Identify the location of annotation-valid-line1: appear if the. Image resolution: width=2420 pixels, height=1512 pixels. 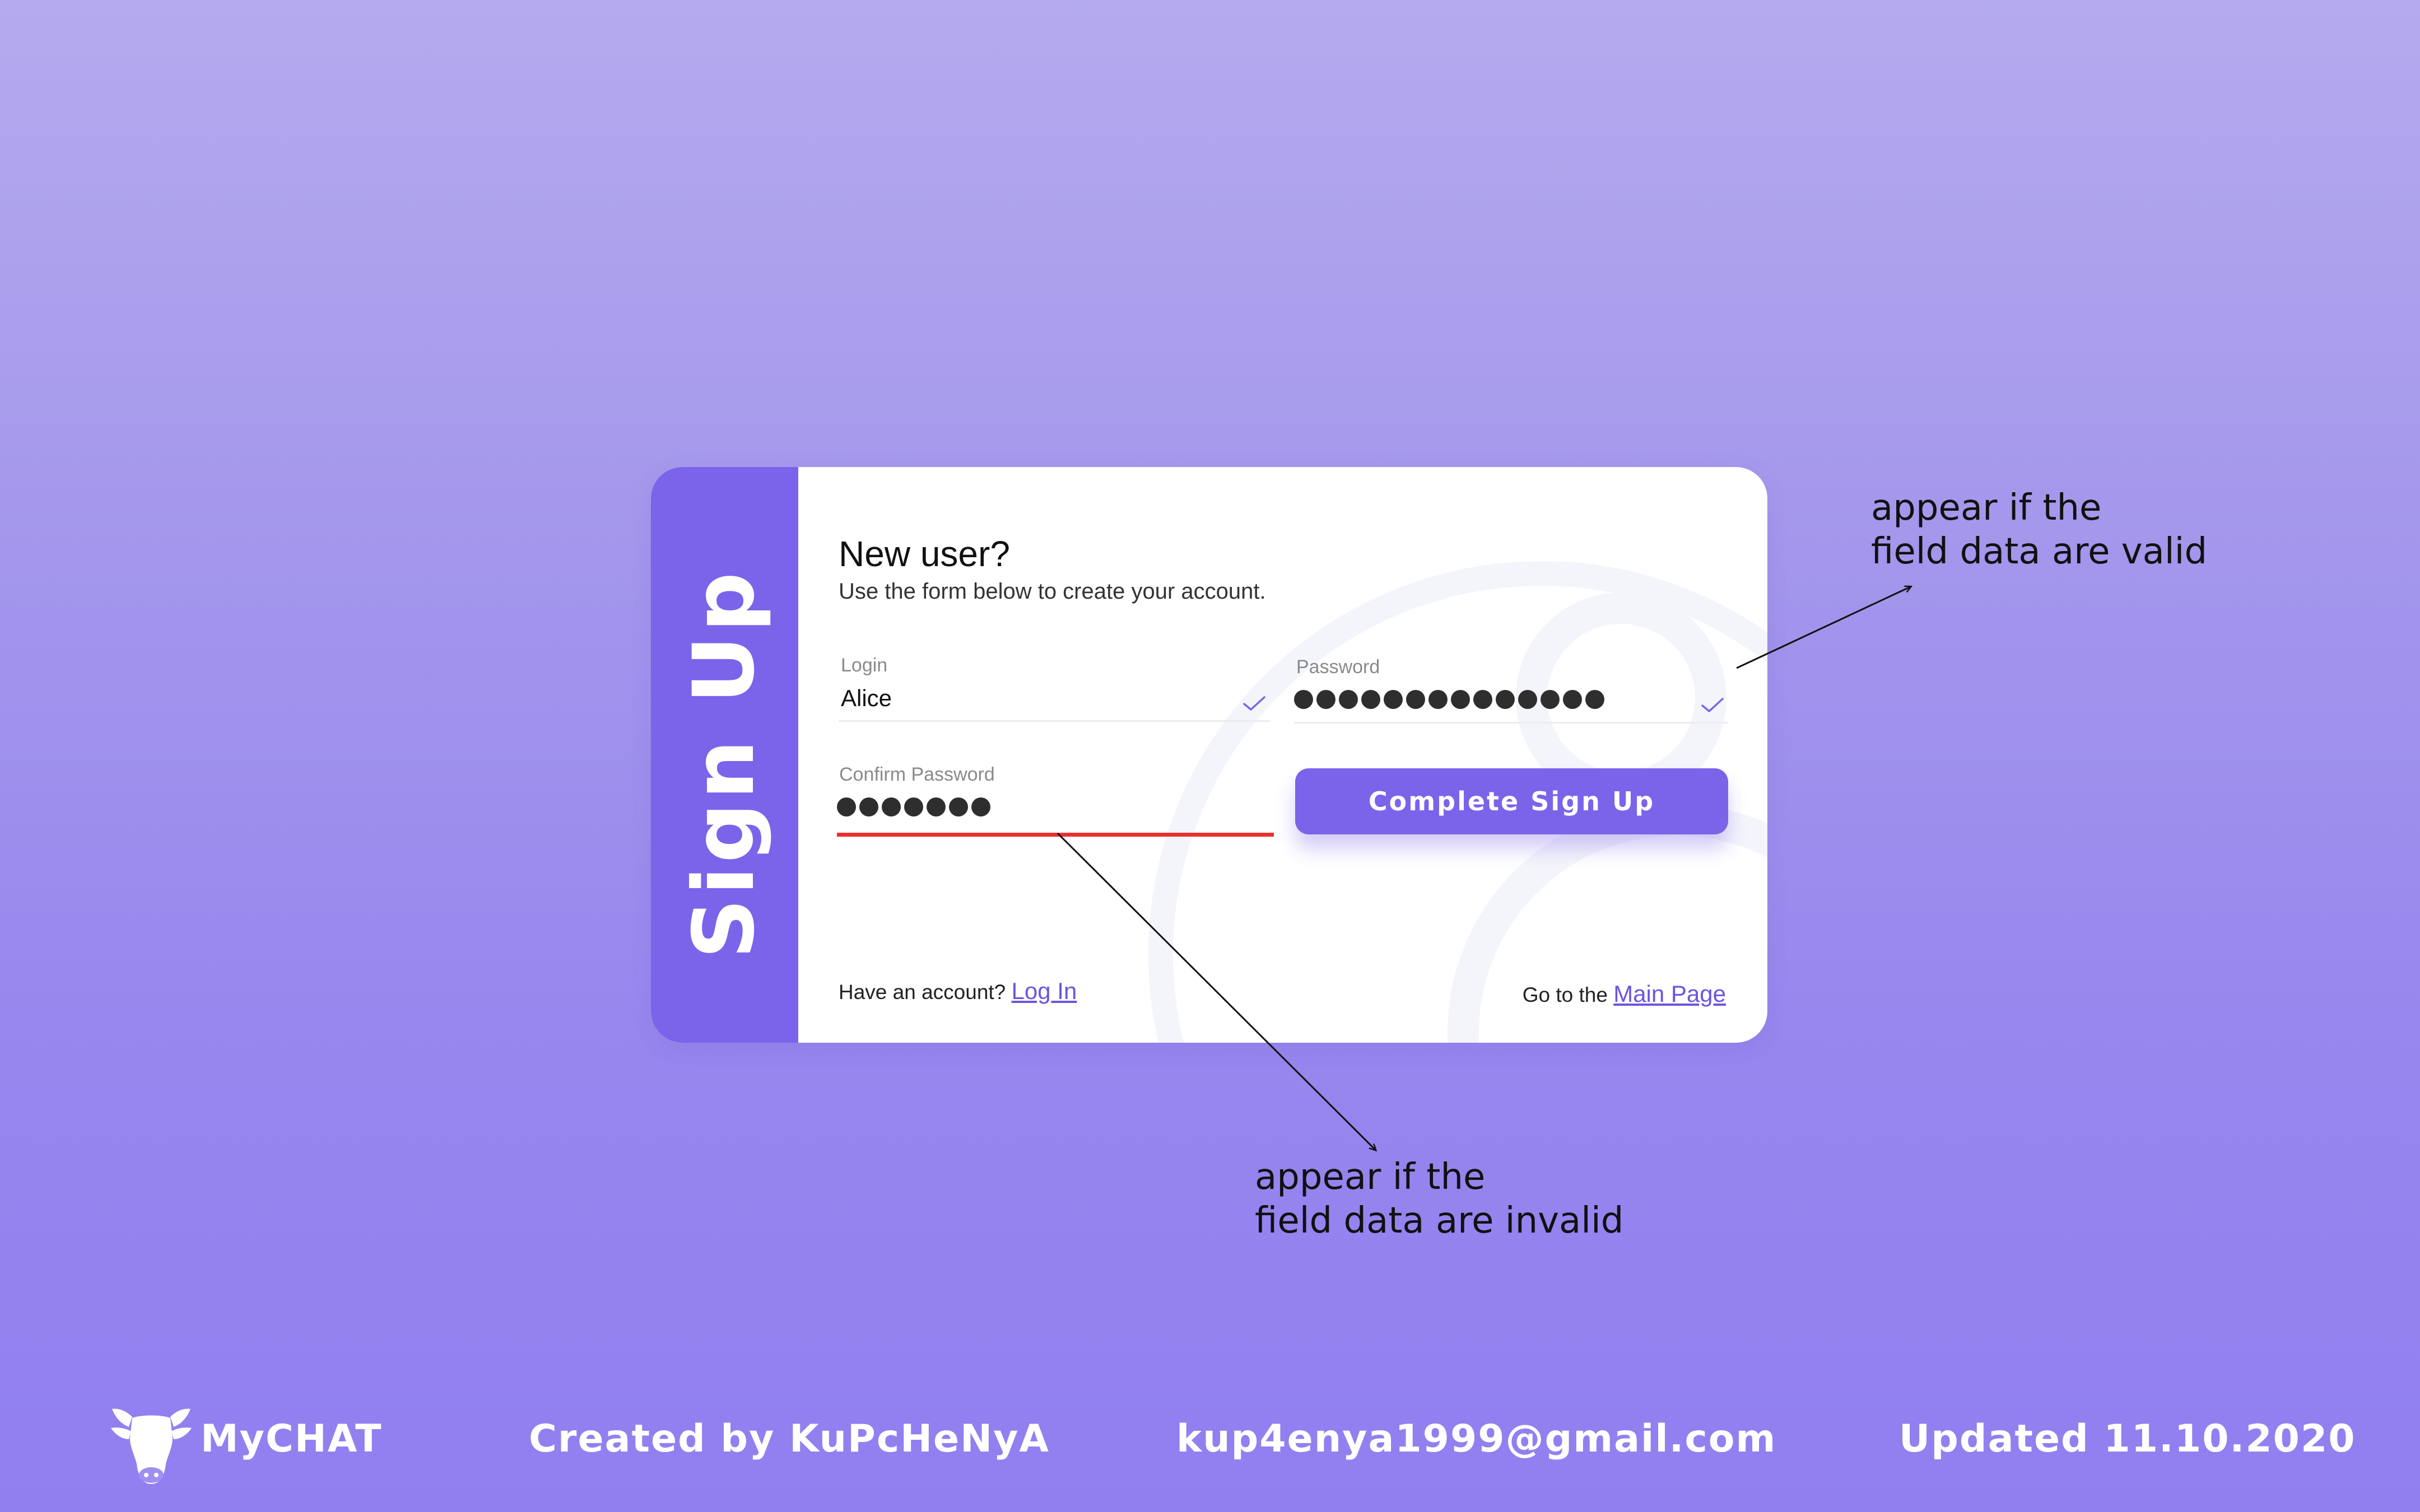
(1987, 508).